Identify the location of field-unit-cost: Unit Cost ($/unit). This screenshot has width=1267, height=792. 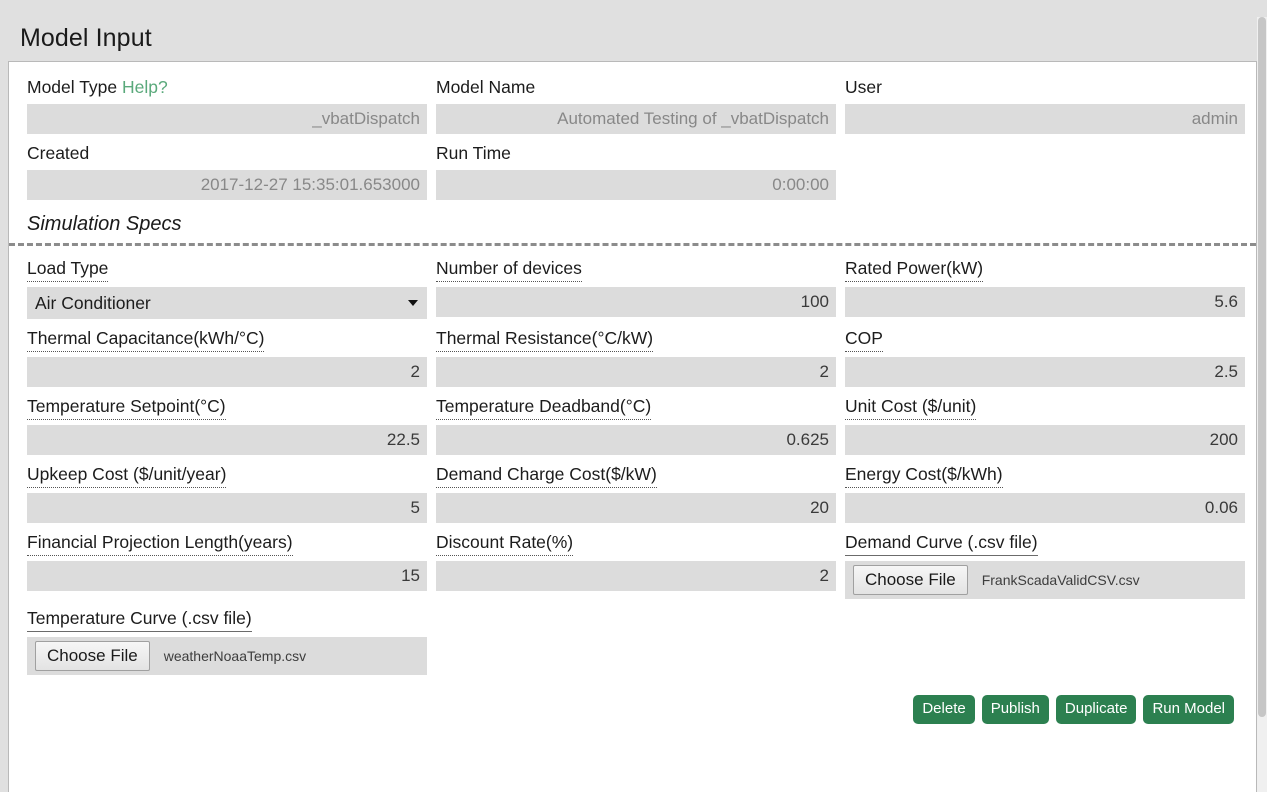
(1049, 425).